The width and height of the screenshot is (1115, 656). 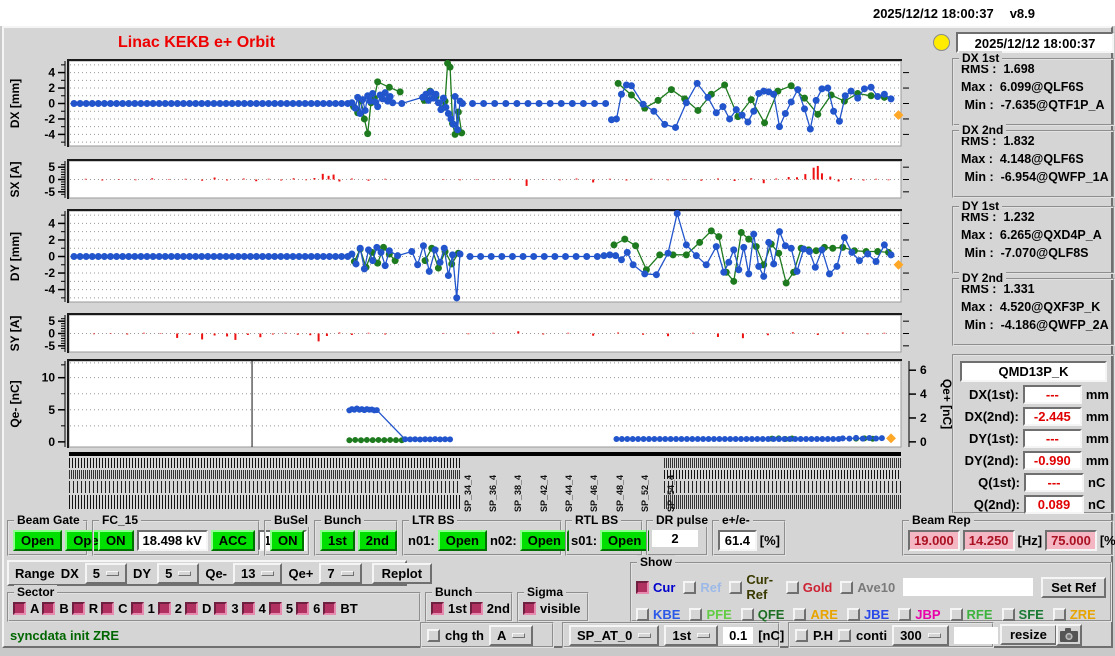 I want to click on jbp-checkbox, so click(x=905, y=614).